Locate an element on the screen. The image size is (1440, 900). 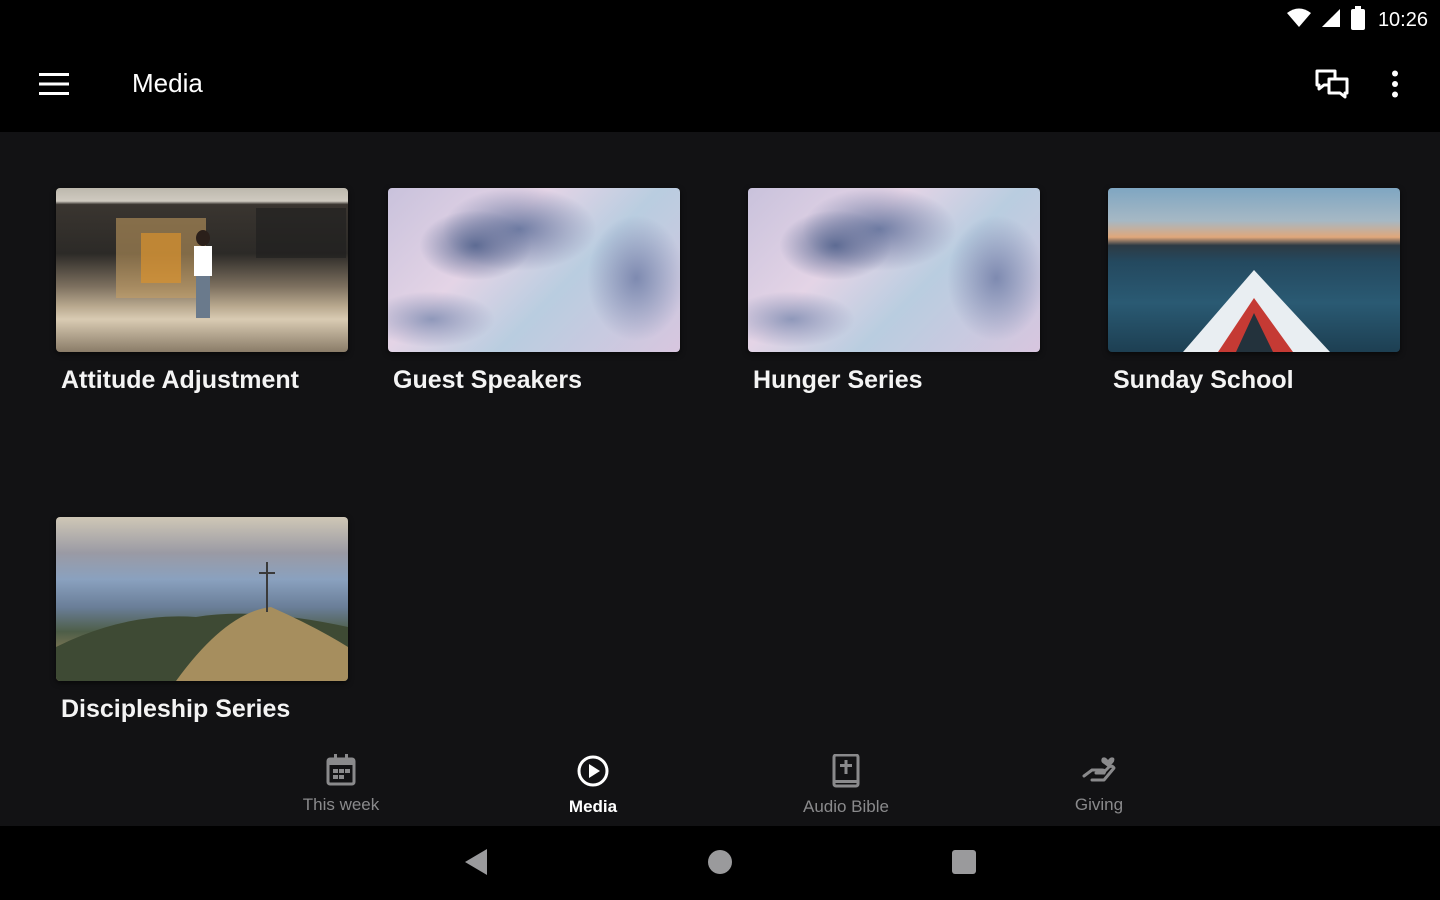
nav-label: Media is located at coordinates (593, 806).